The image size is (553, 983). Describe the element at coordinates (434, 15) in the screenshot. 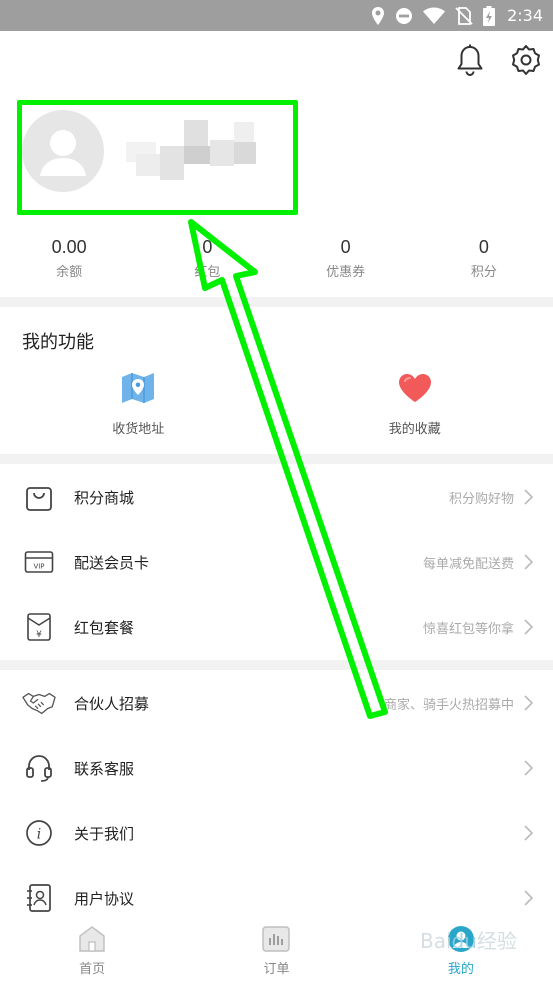

I see `wifi-icon` at that location.